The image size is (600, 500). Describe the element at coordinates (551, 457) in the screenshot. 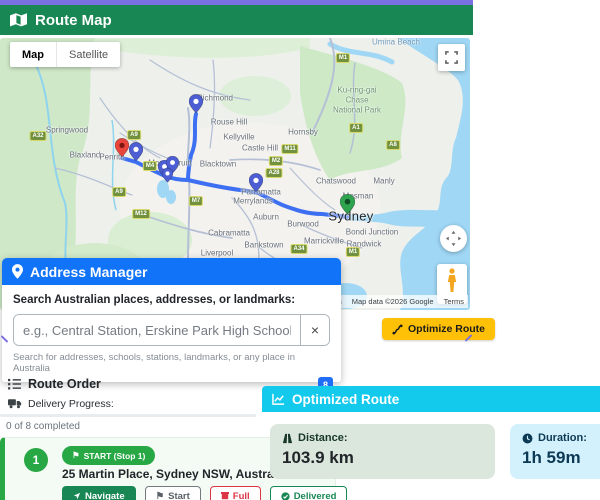

I see `duration-value: 1h 59m` at that location.